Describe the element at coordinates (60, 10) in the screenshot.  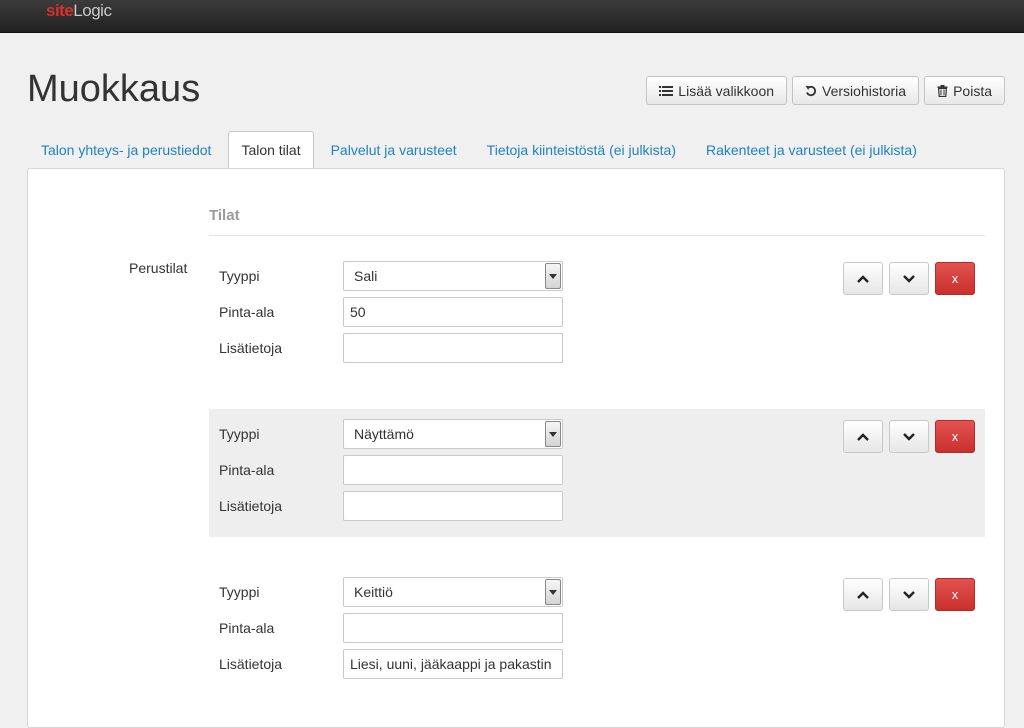
I see `logo-part-site: site` at that location.